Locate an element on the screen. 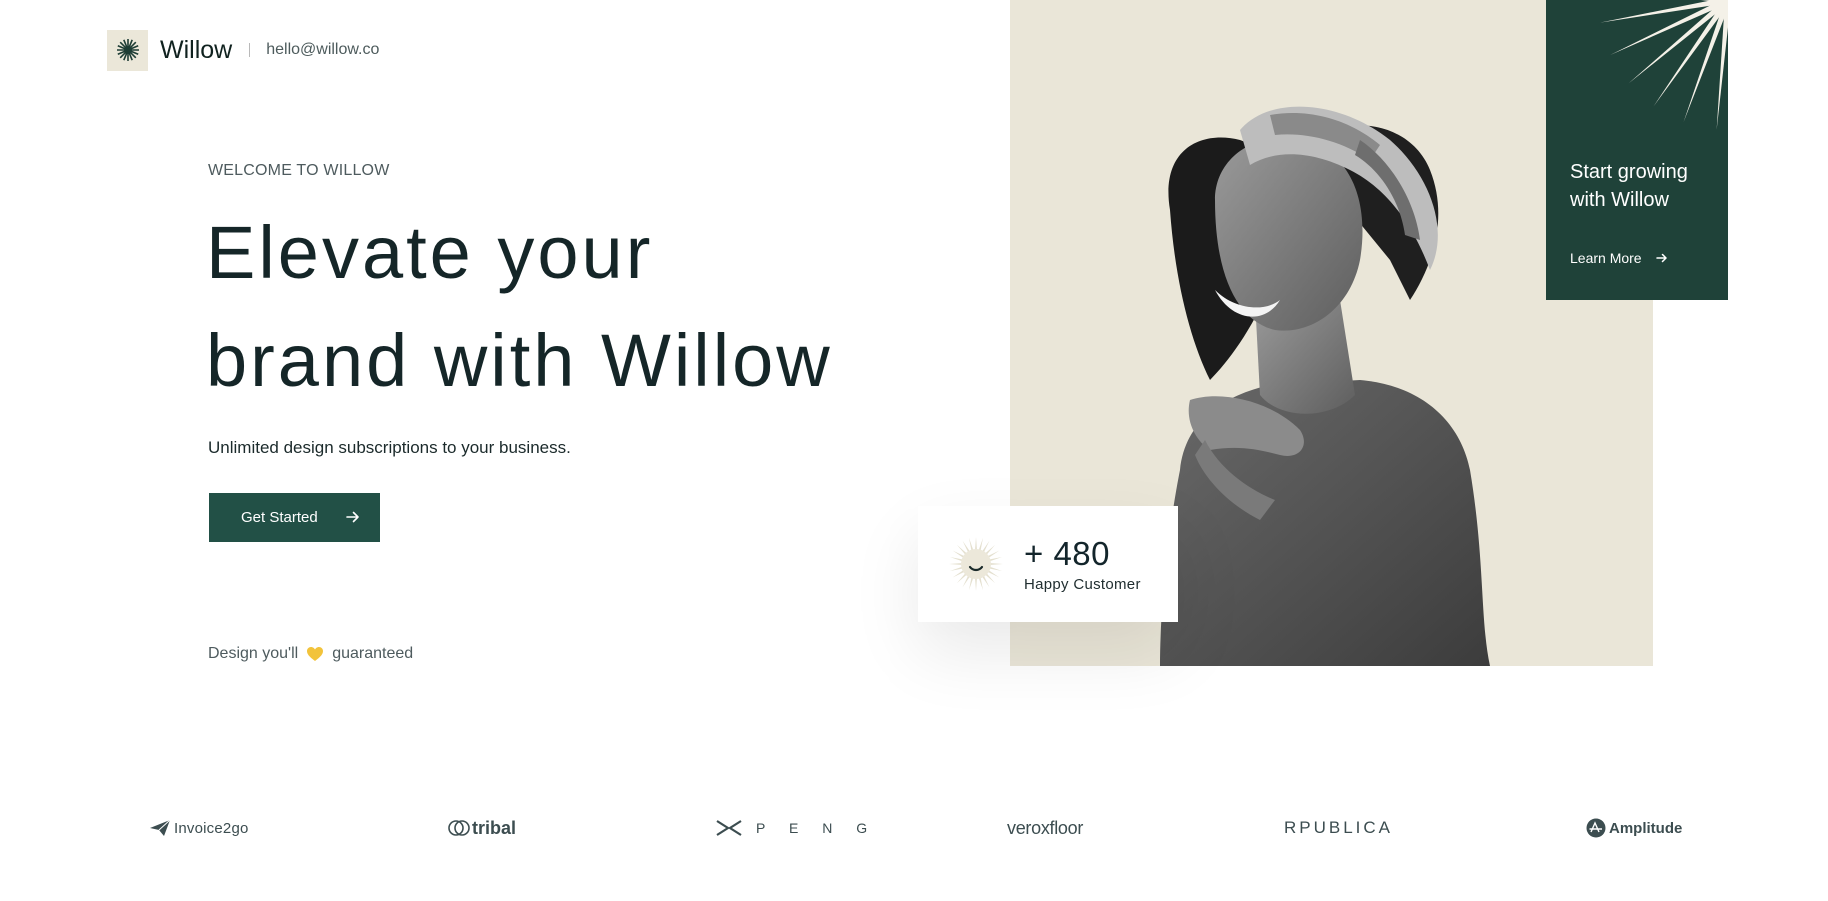  logo-veroxfloor: veroxfloor is located at coordinates (1045, 828).